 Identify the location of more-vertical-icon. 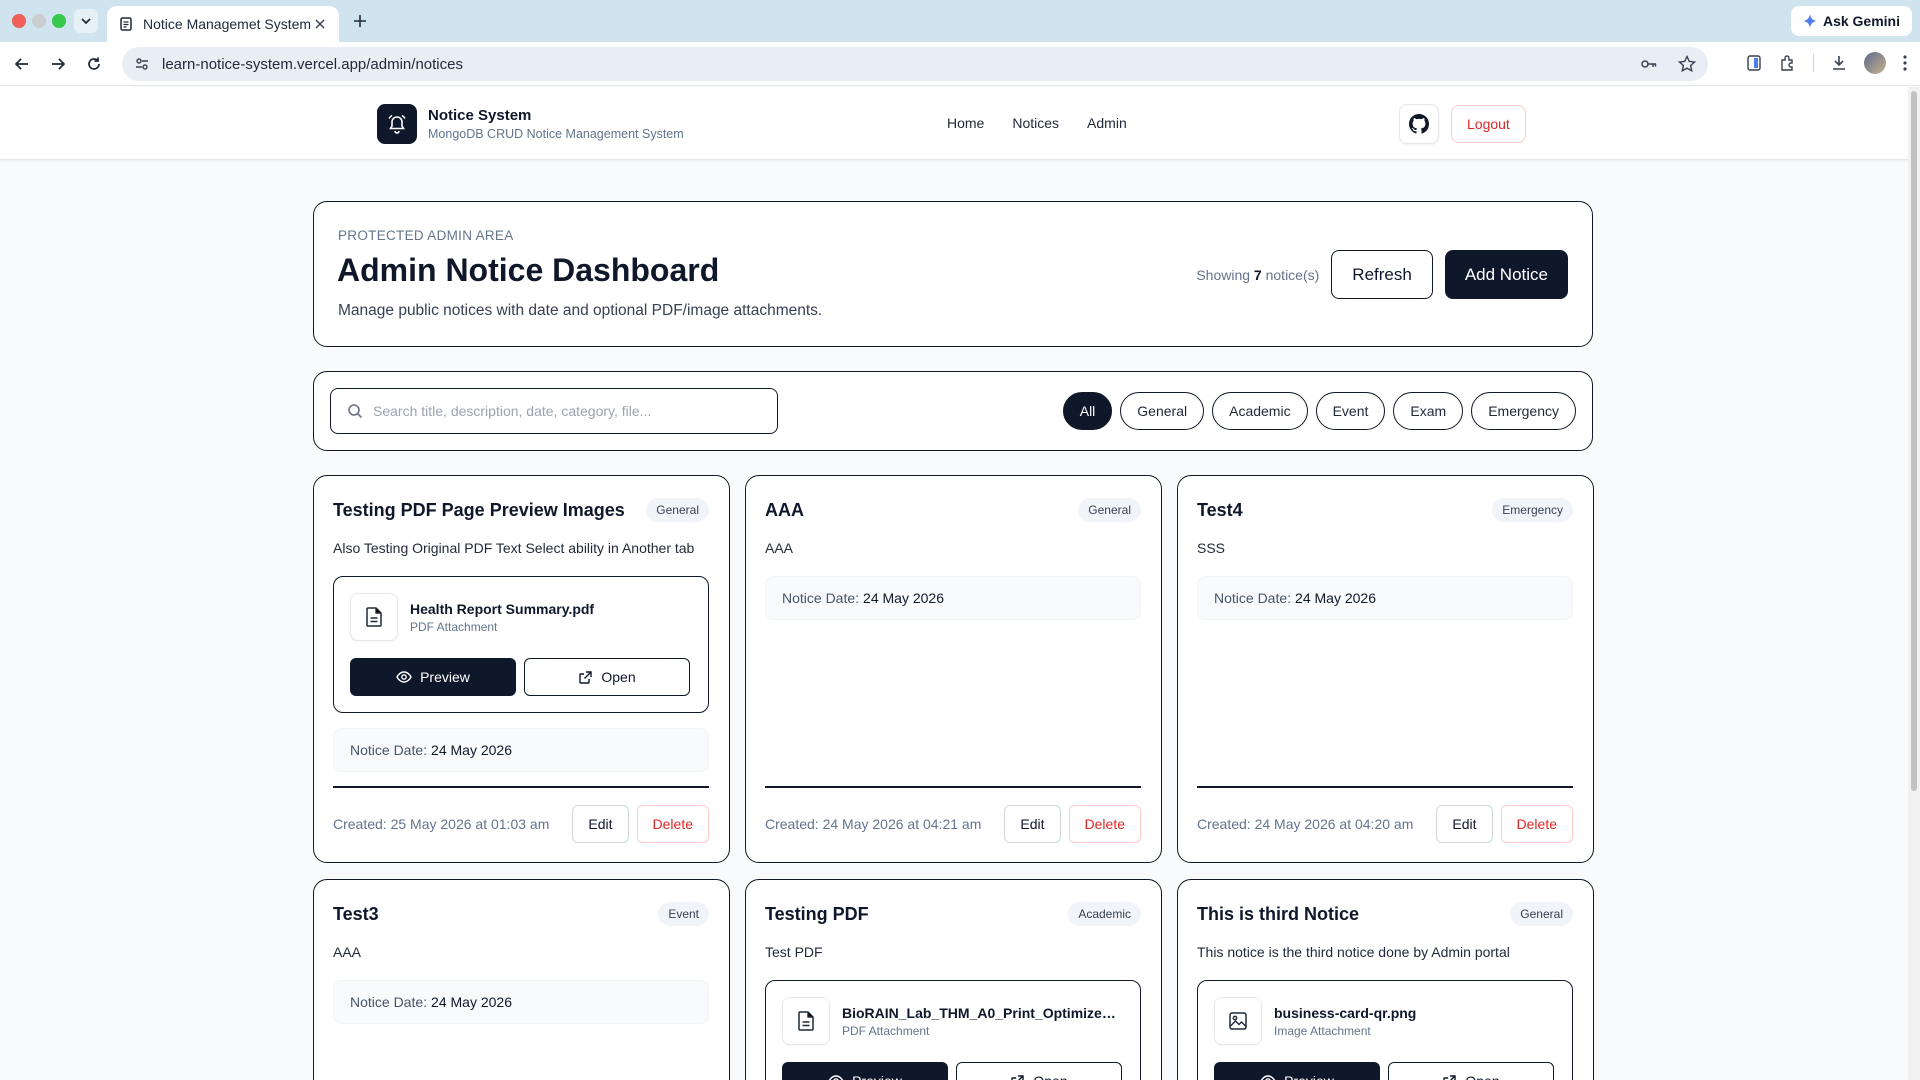
(1905, 63).